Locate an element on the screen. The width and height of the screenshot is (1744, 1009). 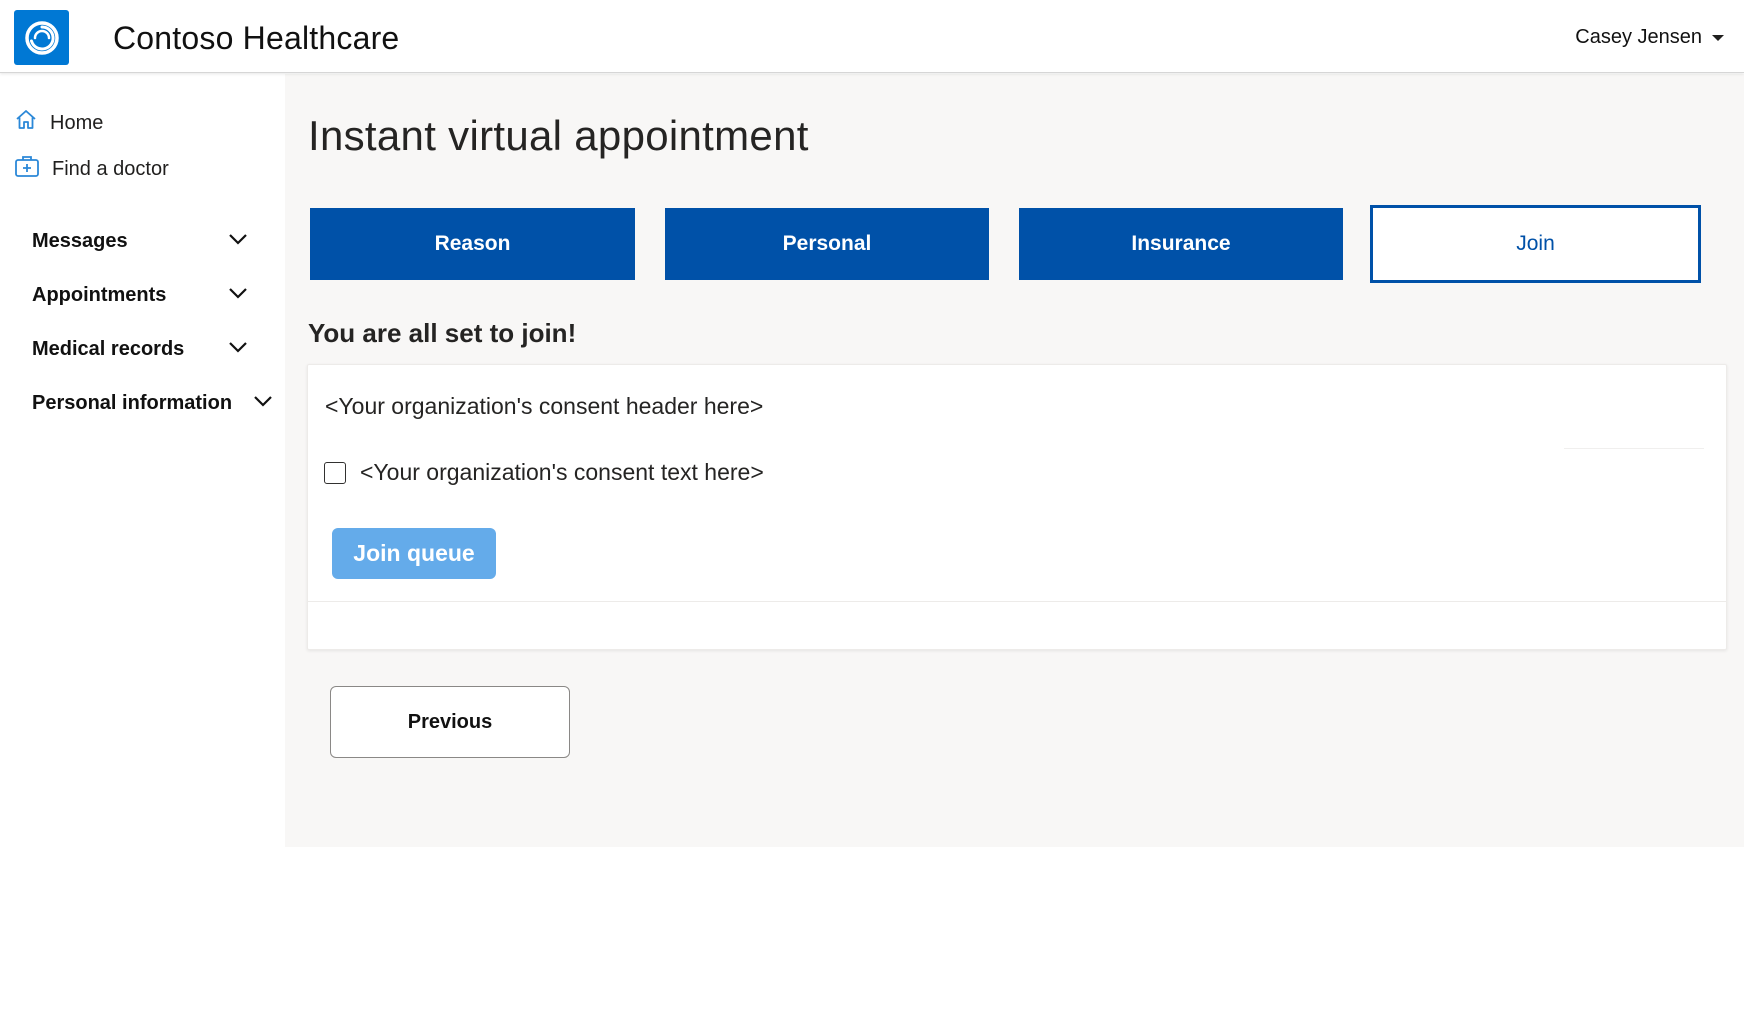
step-join: Join is located at coordinates (1535, 244).